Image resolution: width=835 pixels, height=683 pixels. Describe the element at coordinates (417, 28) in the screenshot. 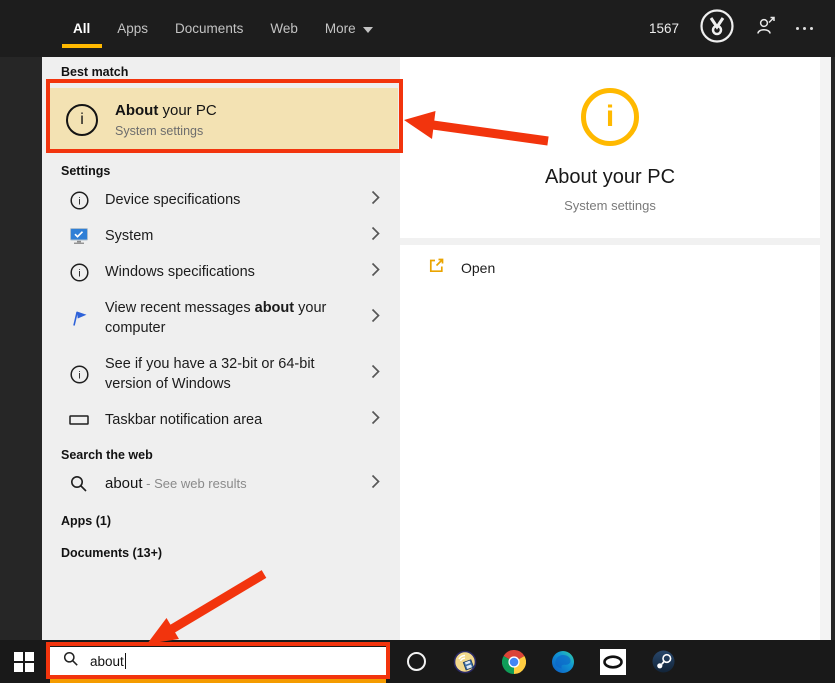

I see `search-filter-bar: All Apps Documents Web More 1567` at that location.